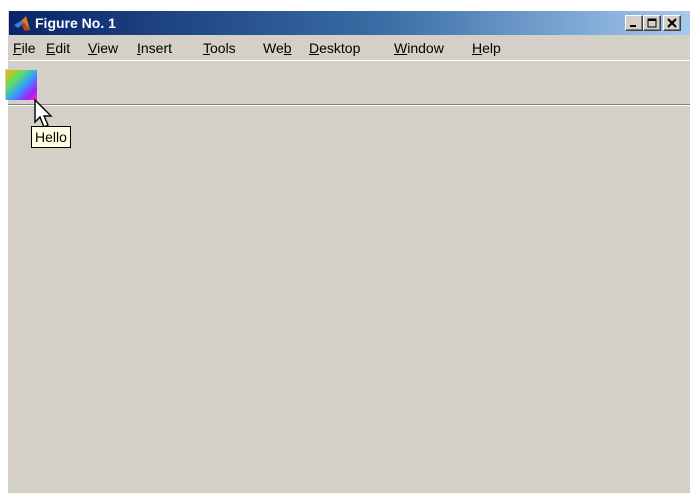 The width and height of the screenshot is (690, 493). I want to click on menu-tools: Tools, so click(219, 48).